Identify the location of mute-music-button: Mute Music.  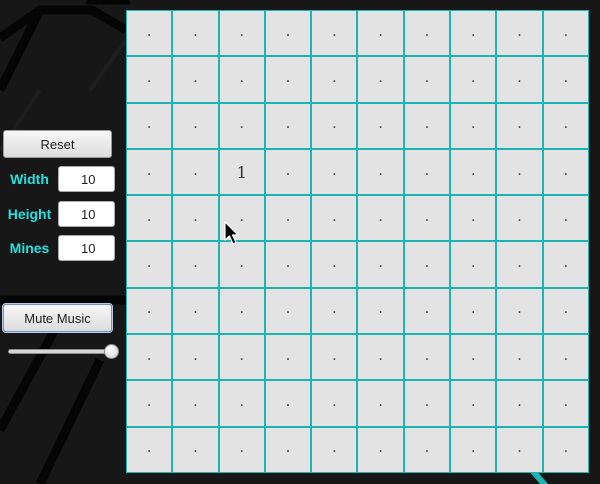
(57, 318).